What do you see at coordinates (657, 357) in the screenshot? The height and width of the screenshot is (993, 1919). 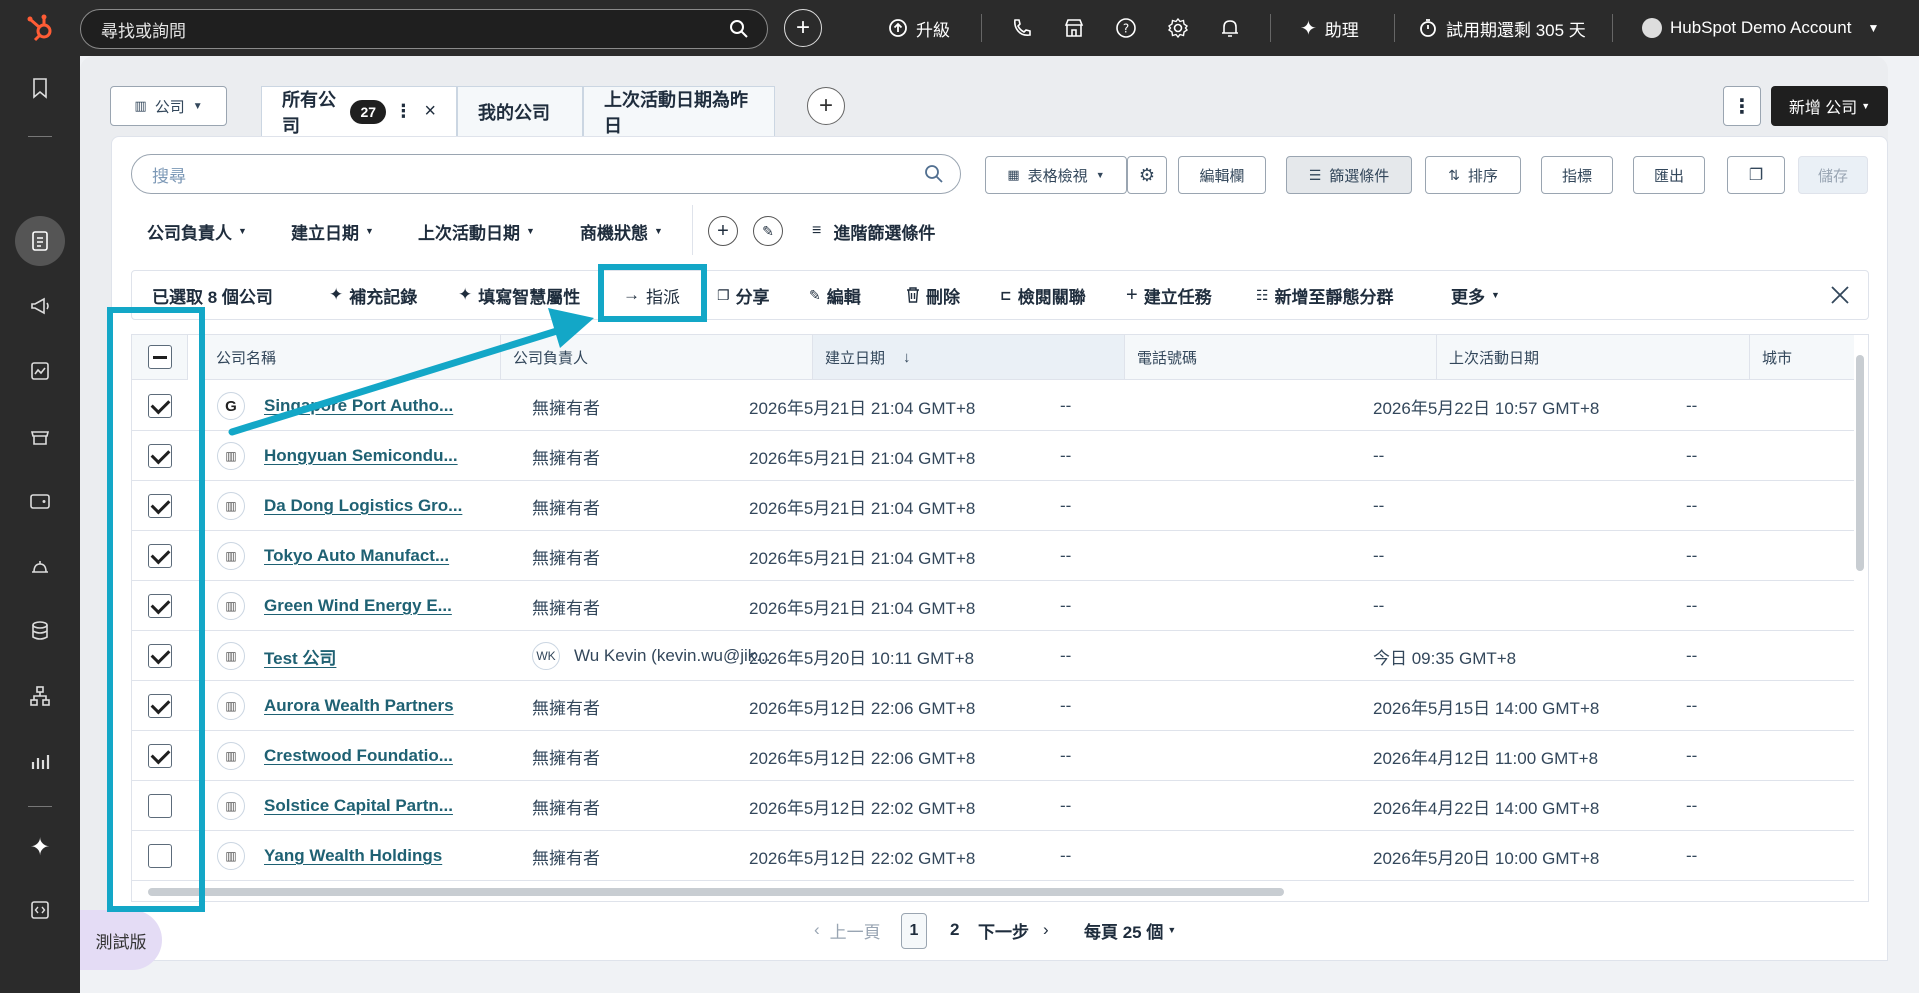 I see `column-header-owner: 公司負責人` at bounding box center [657, 357].